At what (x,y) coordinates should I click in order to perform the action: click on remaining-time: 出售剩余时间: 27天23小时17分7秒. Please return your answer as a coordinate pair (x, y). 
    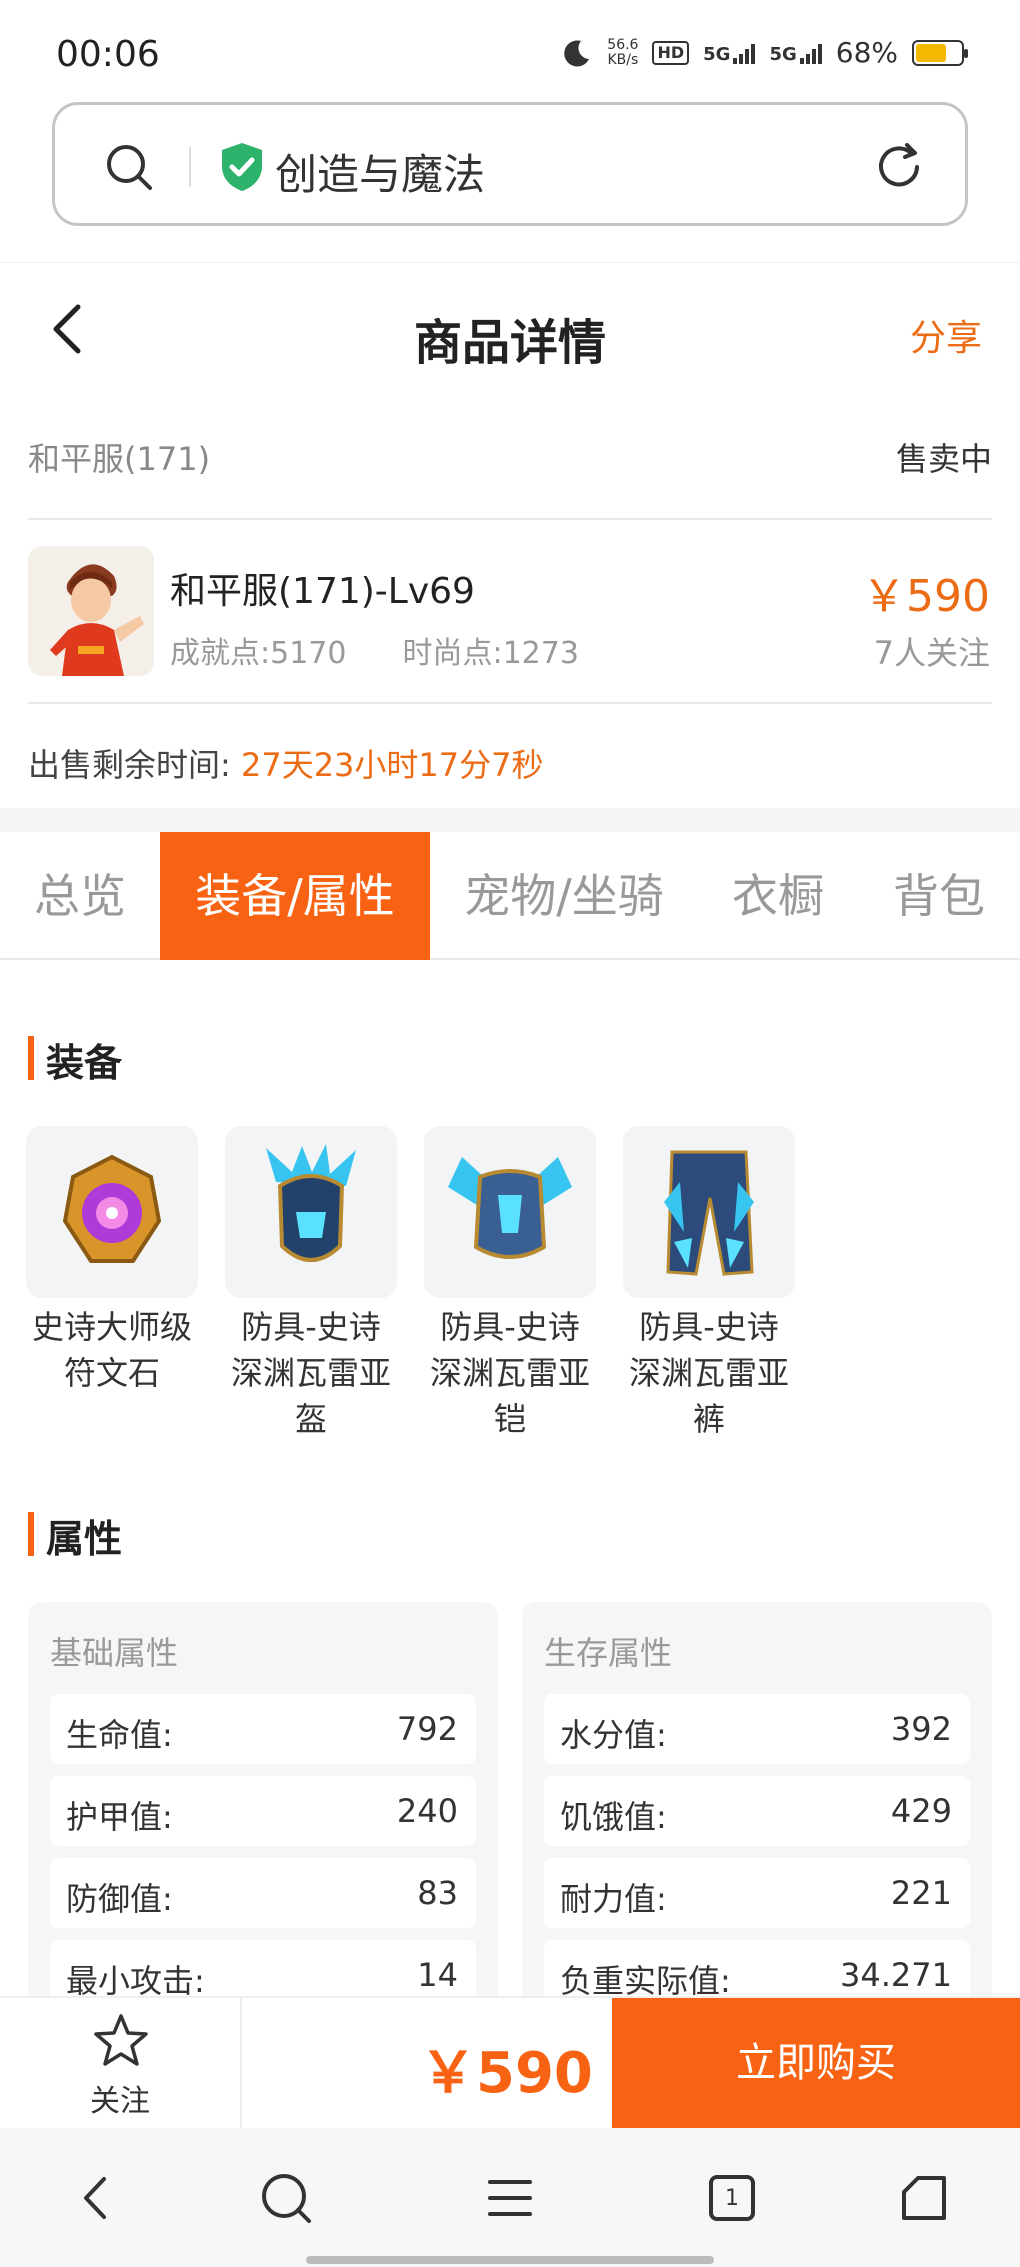
    Looking at the image, I should click on (286, 763).